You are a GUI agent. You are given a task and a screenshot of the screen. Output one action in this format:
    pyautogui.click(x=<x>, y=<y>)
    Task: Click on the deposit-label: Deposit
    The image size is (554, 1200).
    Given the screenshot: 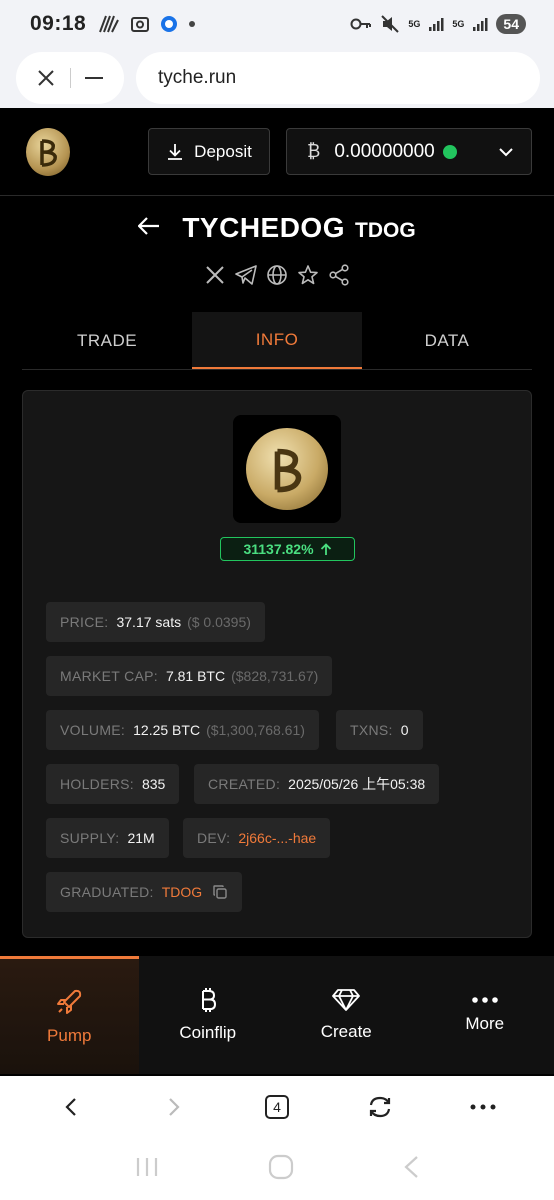 What is the action you would take?
    pyautogui.click(x=223, y=151)
    